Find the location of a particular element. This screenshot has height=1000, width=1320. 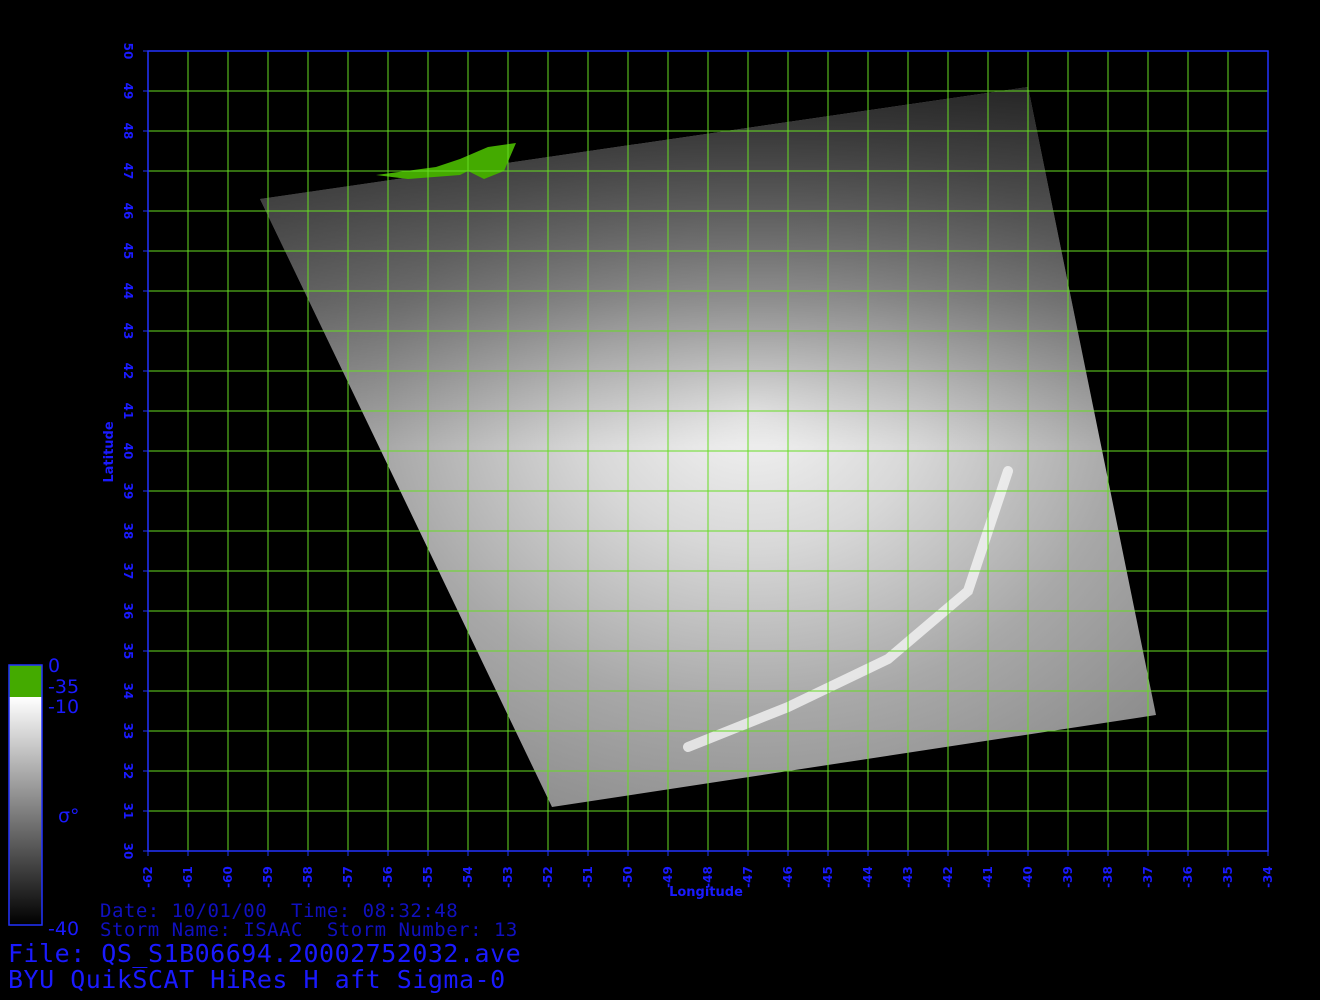

lat-tick-label: 41 is located at coordinates (128, 411).